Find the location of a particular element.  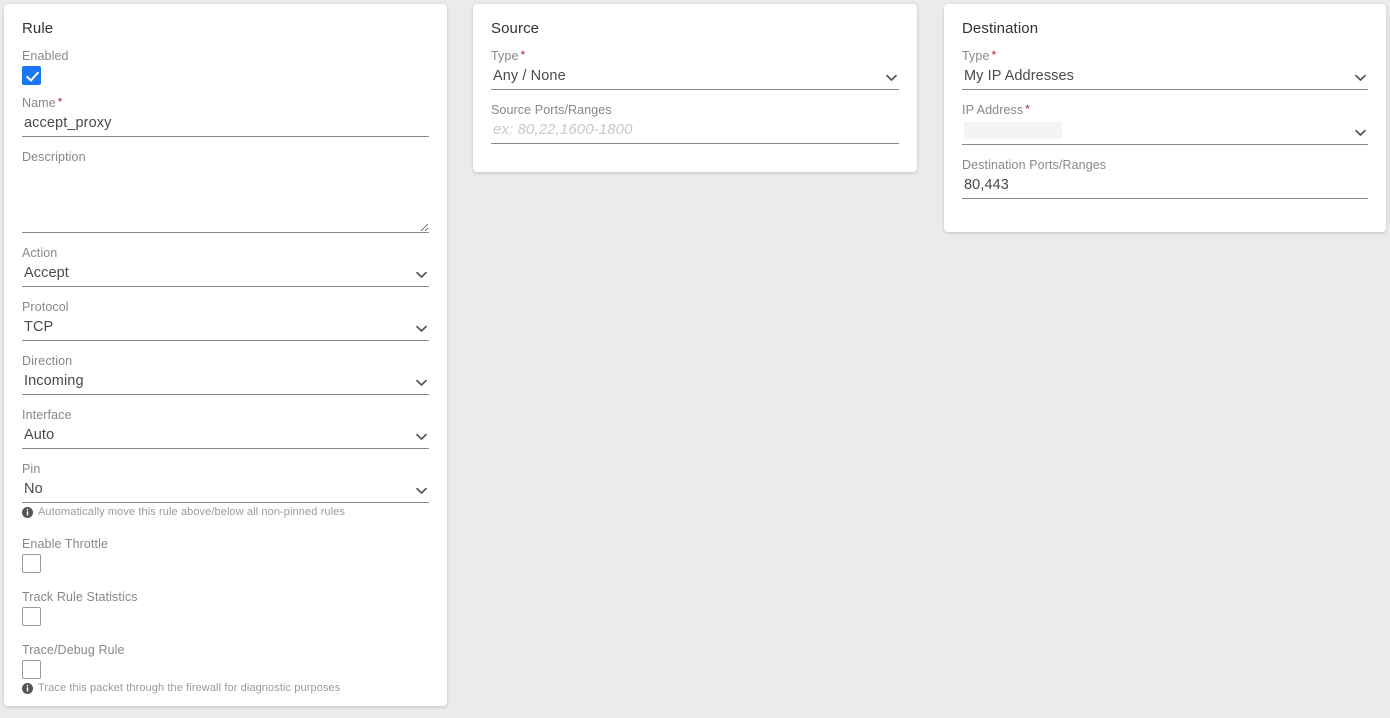

label-destination-ports: Destination Ports/Ranges is located at coordinates (1034, 165).